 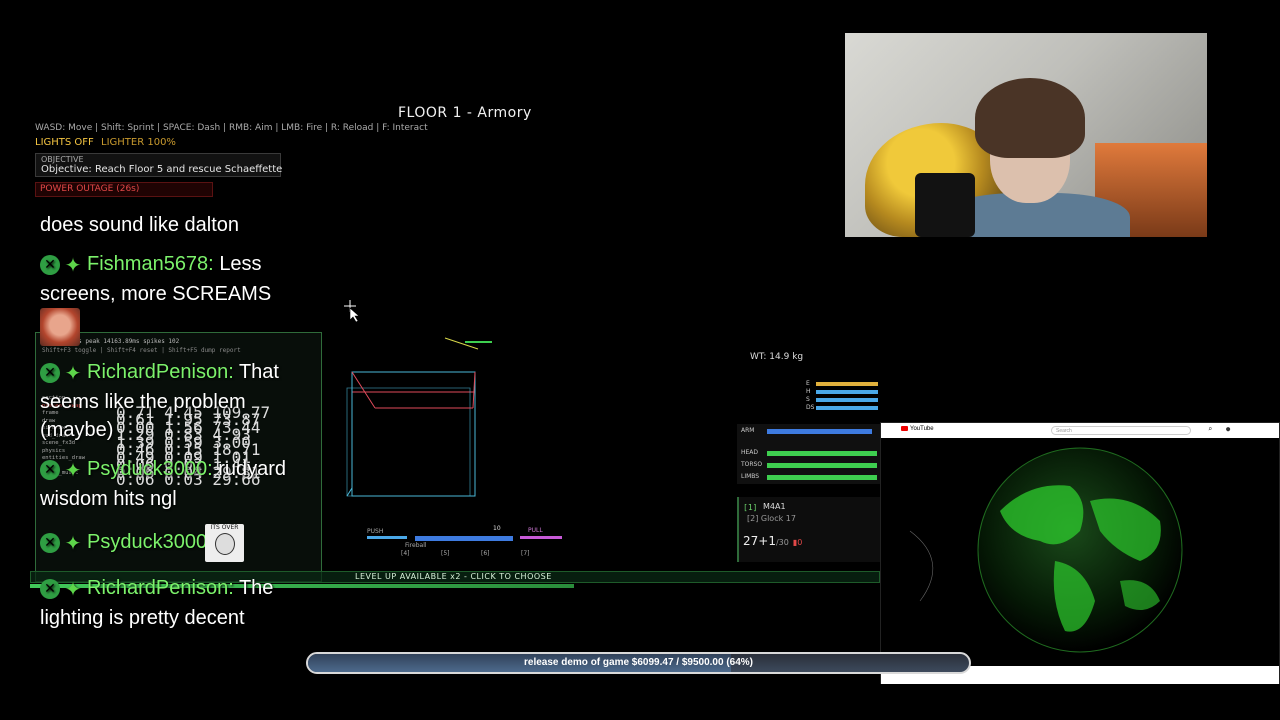 I want to click on chat-text: wisdom hits ngl, so click(x=108, y=499).